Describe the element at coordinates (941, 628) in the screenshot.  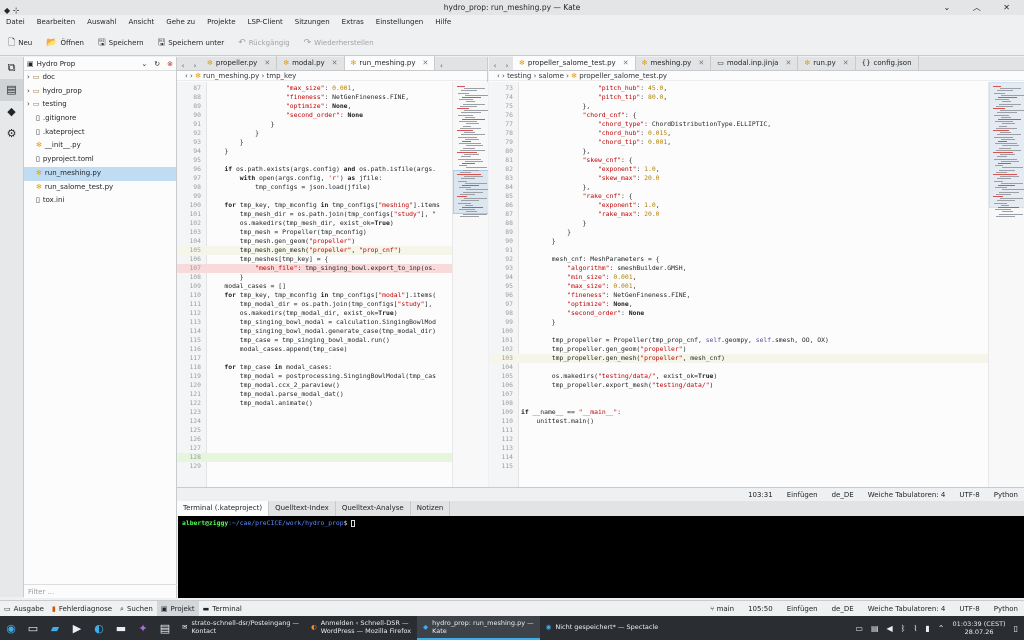
I see `tray-expand-icon: ⌃` at that location.